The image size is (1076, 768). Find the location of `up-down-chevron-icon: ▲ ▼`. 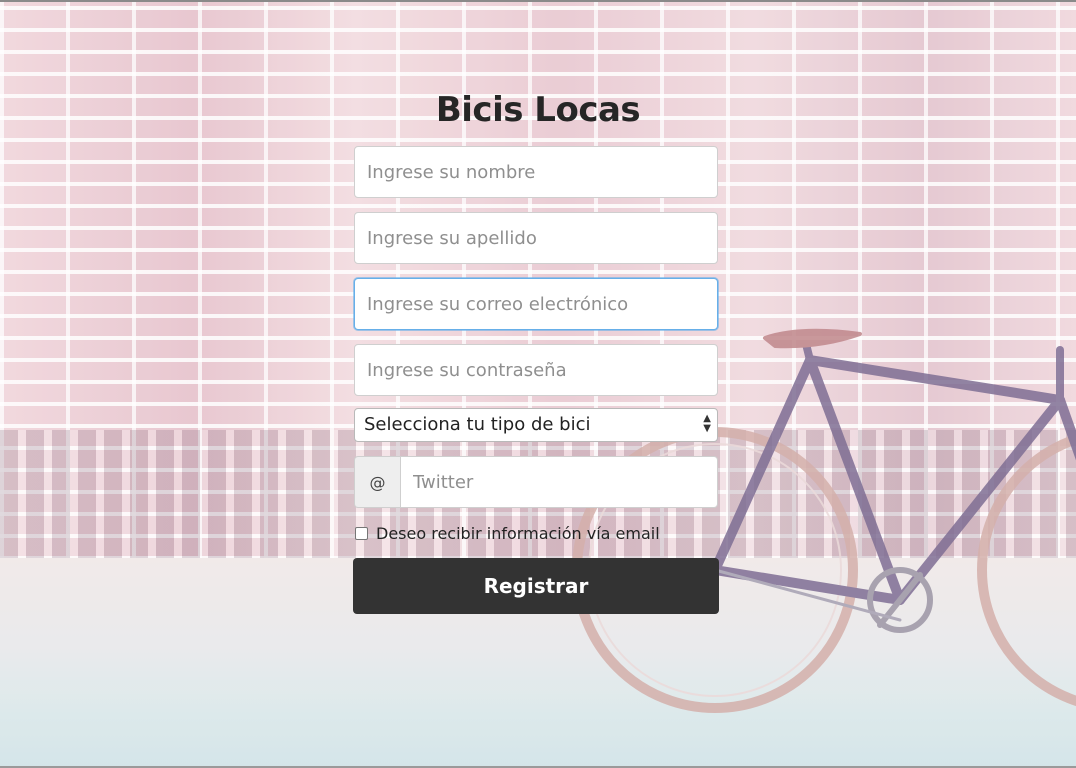

up-down-chevron-icon: ▲ ▼ is located at coordinates (707, 423).